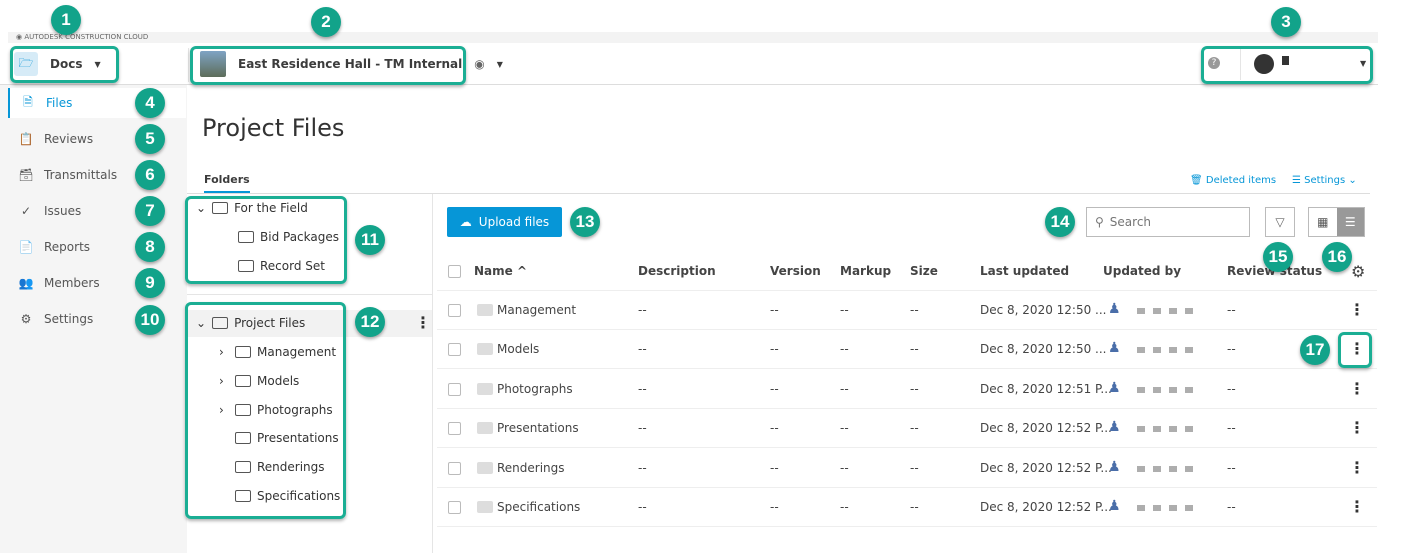  What do you see at coordinates (865, 271) in the screenshot?
I see `column-header: Markup` at bounding box center [865, 271].